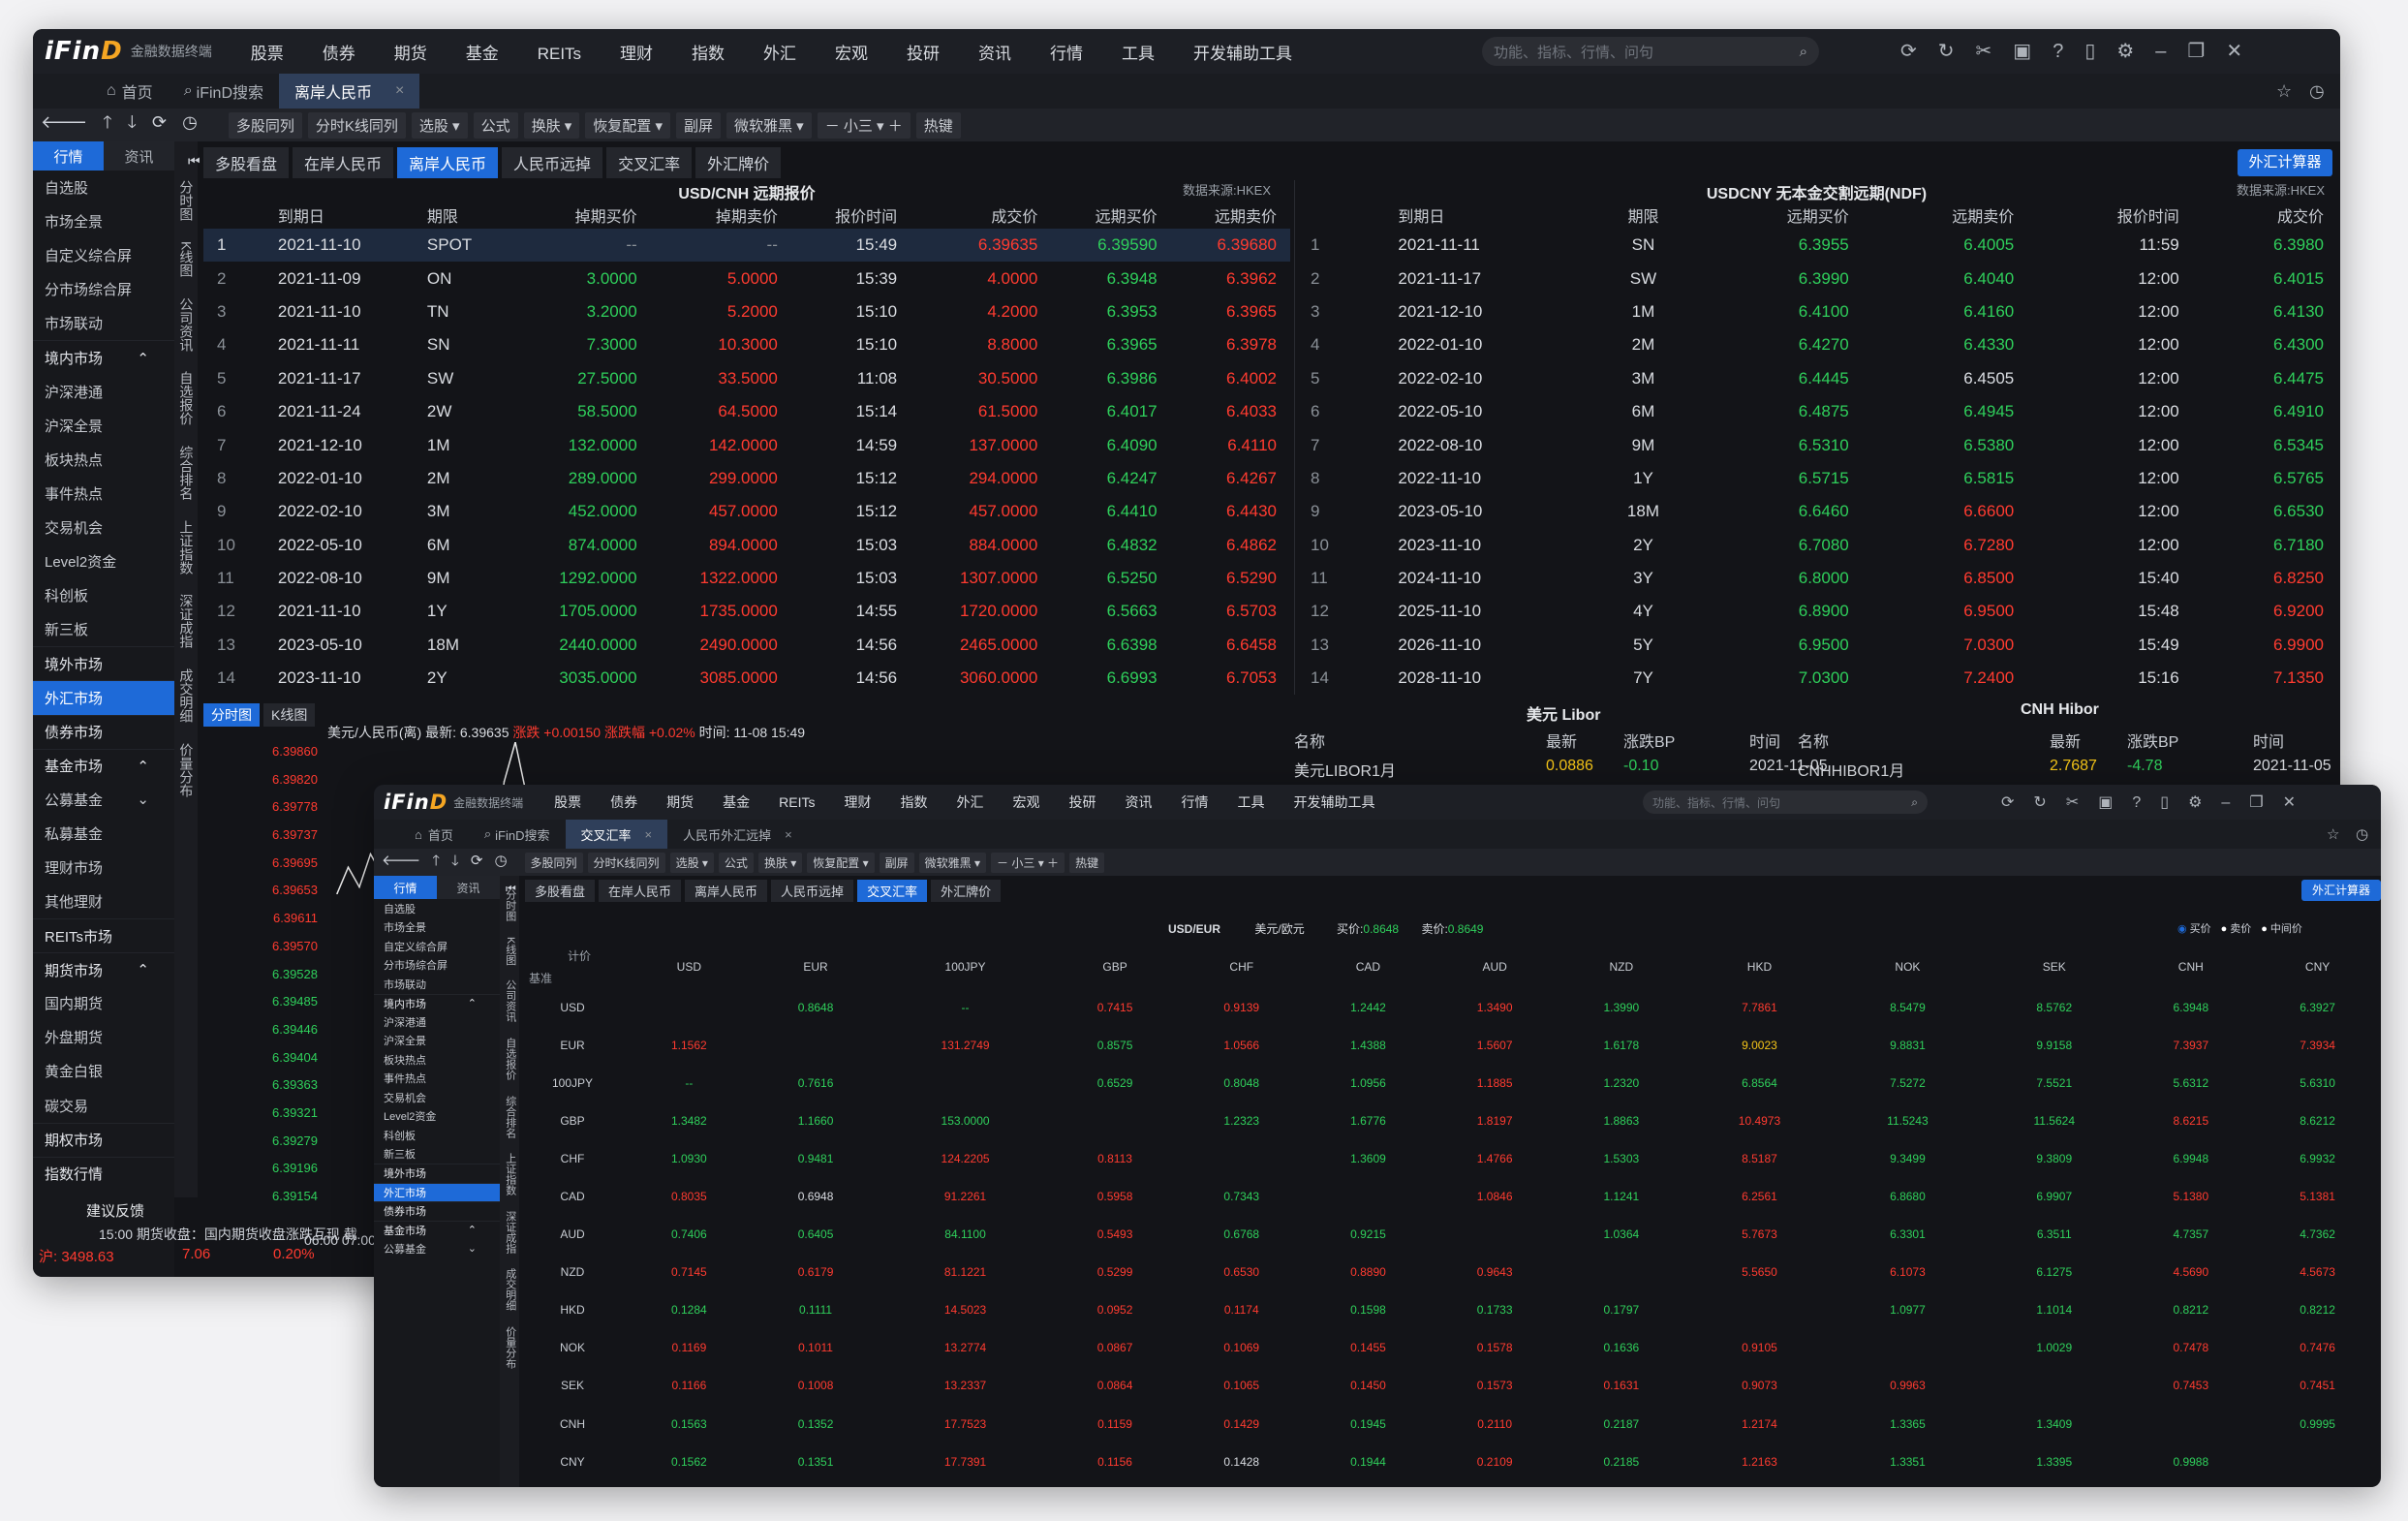 Image resolution: width=2408 pixels, height=1521 pixels. I want to click on currency-header: GBP, so click(1115, 967).